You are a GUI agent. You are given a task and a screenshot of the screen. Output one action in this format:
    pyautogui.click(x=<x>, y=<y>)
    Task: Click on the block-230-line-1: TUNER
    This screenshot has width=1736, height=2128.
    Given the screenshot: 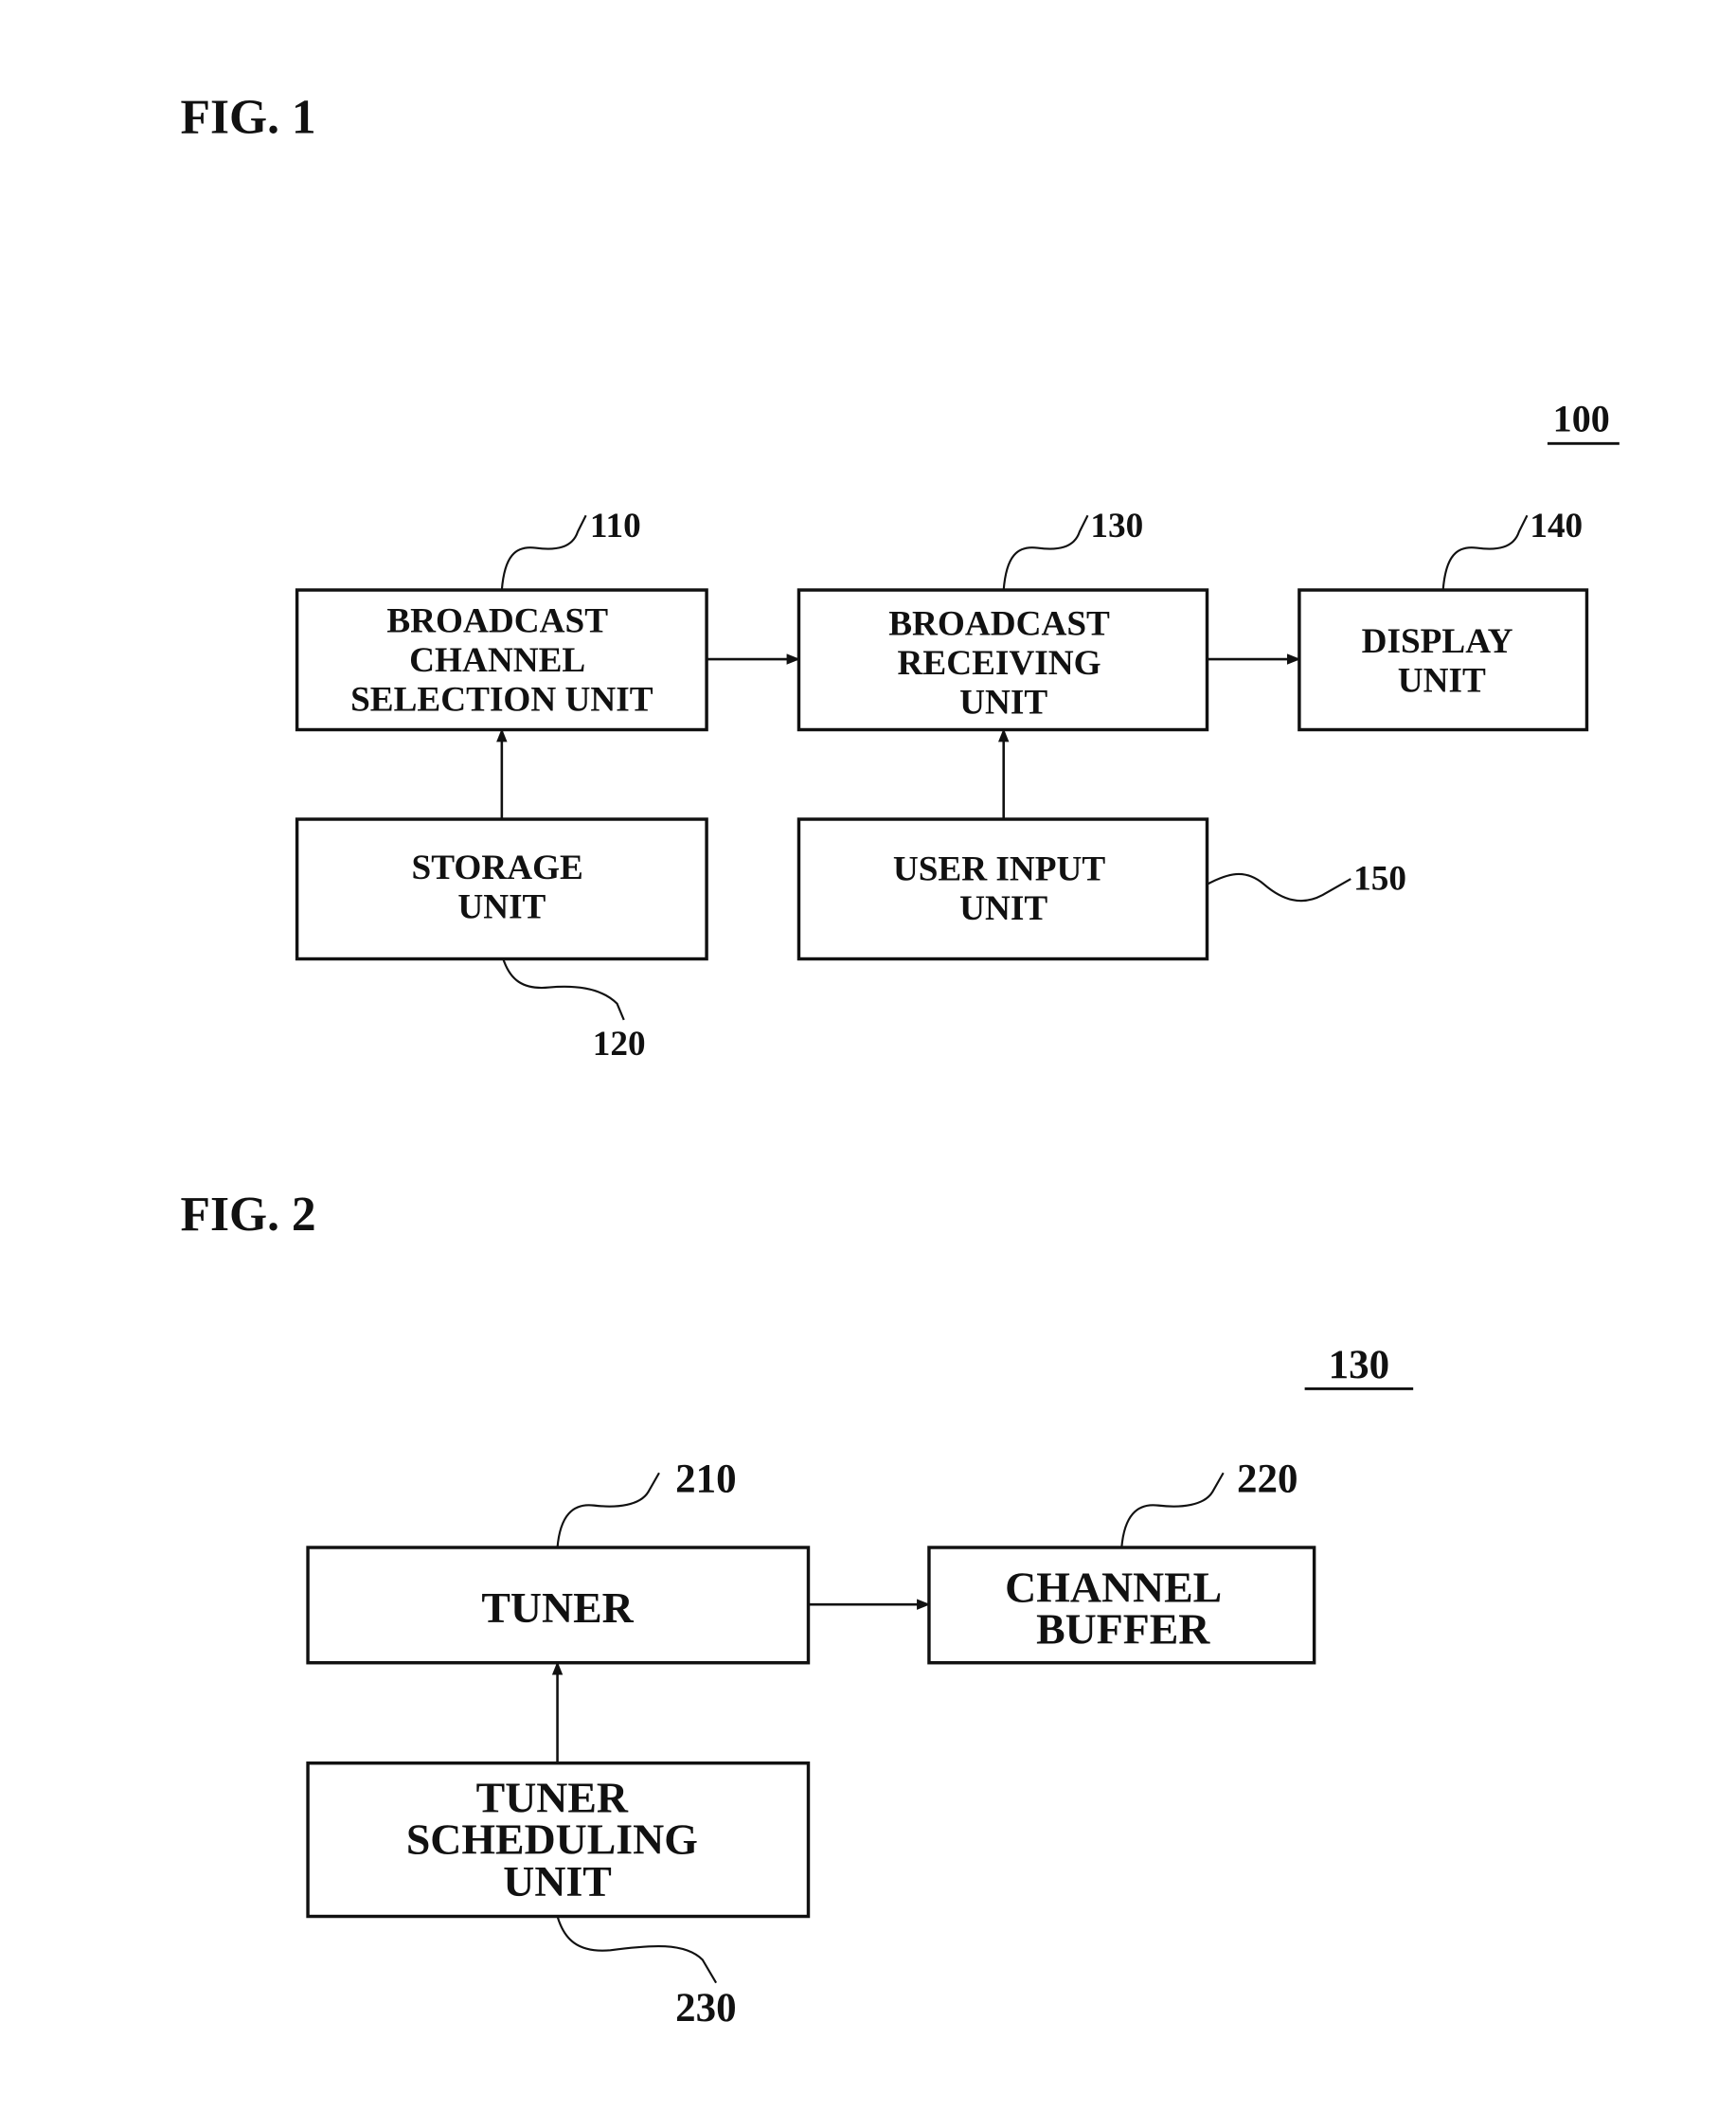 What is the action you would take?
    pyautogui.click(x=552, y=1797)
    